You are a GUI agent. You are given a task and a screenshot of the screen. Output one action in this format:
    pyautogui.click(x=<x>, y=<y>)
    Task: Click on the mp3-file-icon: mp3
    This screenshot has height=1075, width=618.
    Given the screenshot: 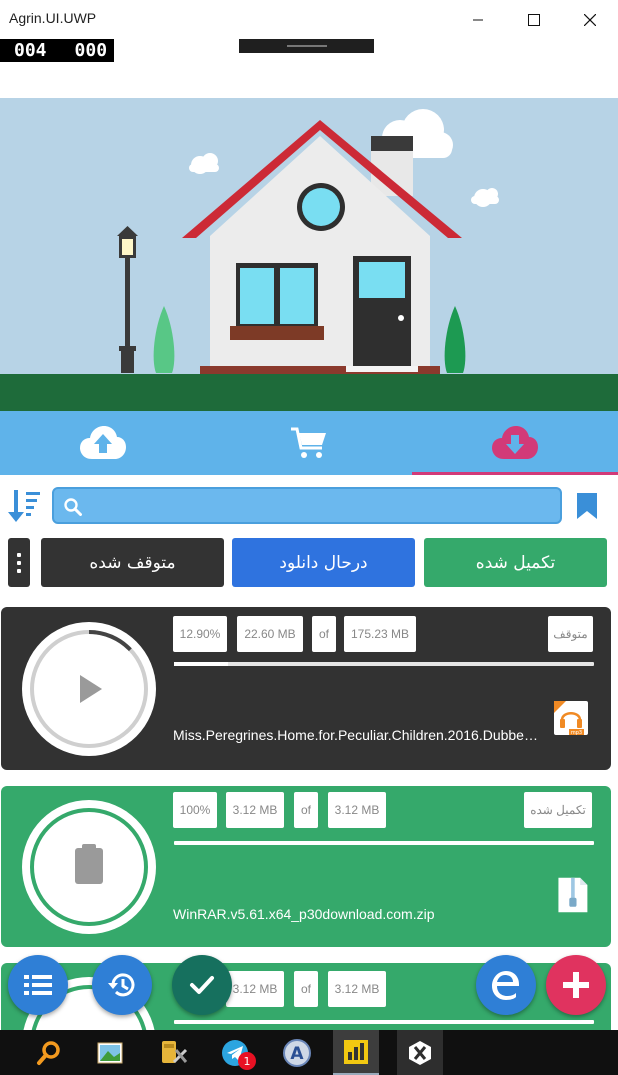 What is the action you would take?
    pyautogui.click(x=571, y=718)
    